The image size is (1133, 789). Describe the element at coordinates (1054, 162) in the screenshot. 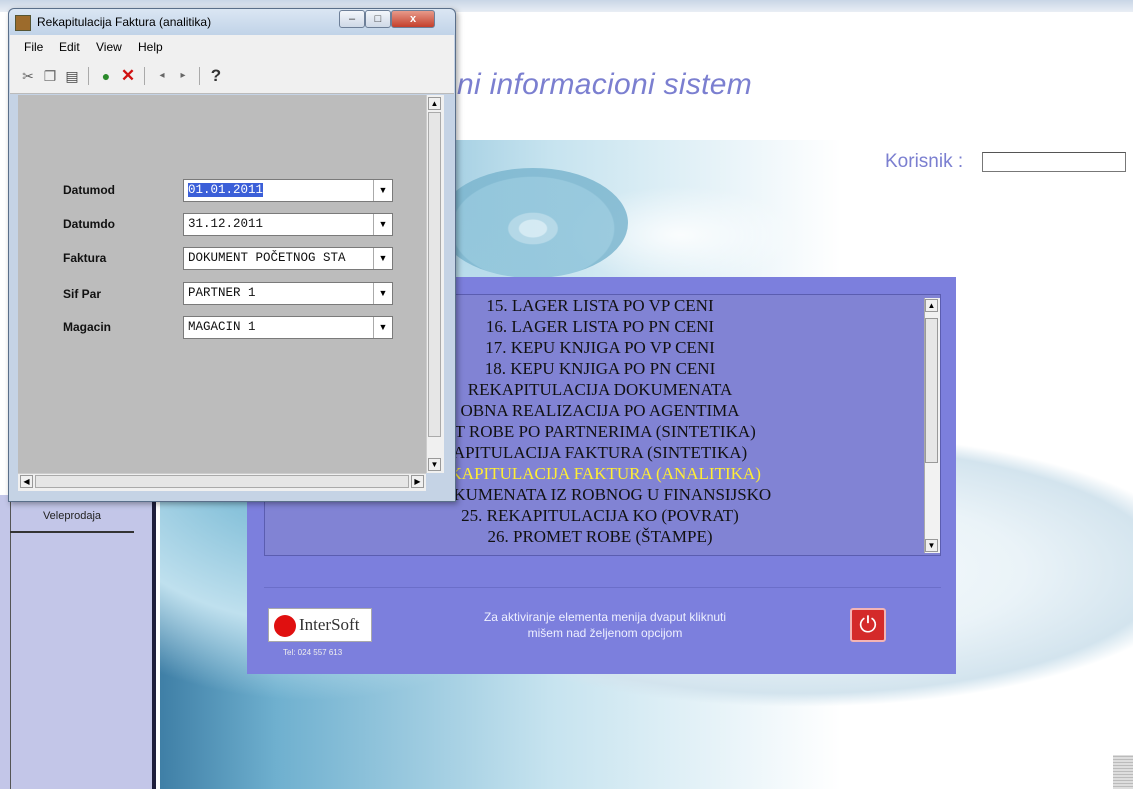

I see `user-input` at that location.